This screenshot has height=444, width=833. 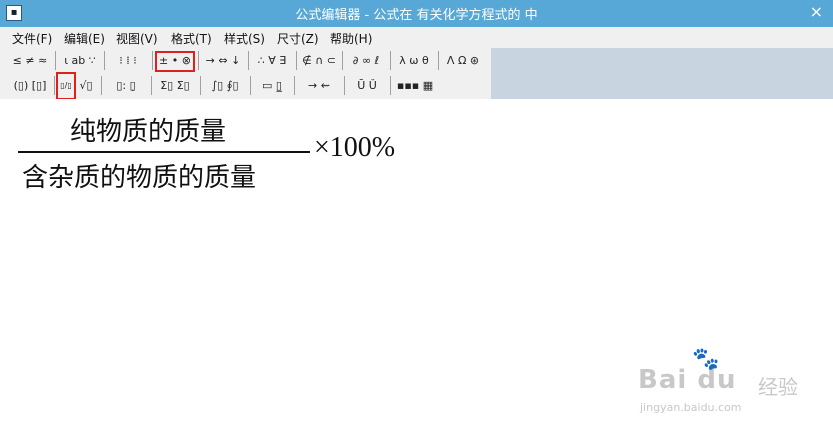 What do you see at coordinates (175, 85) in the screenshot?
I see `summation-templates-button: Σ▯ Σ▯` at bounding box center [175, 85].